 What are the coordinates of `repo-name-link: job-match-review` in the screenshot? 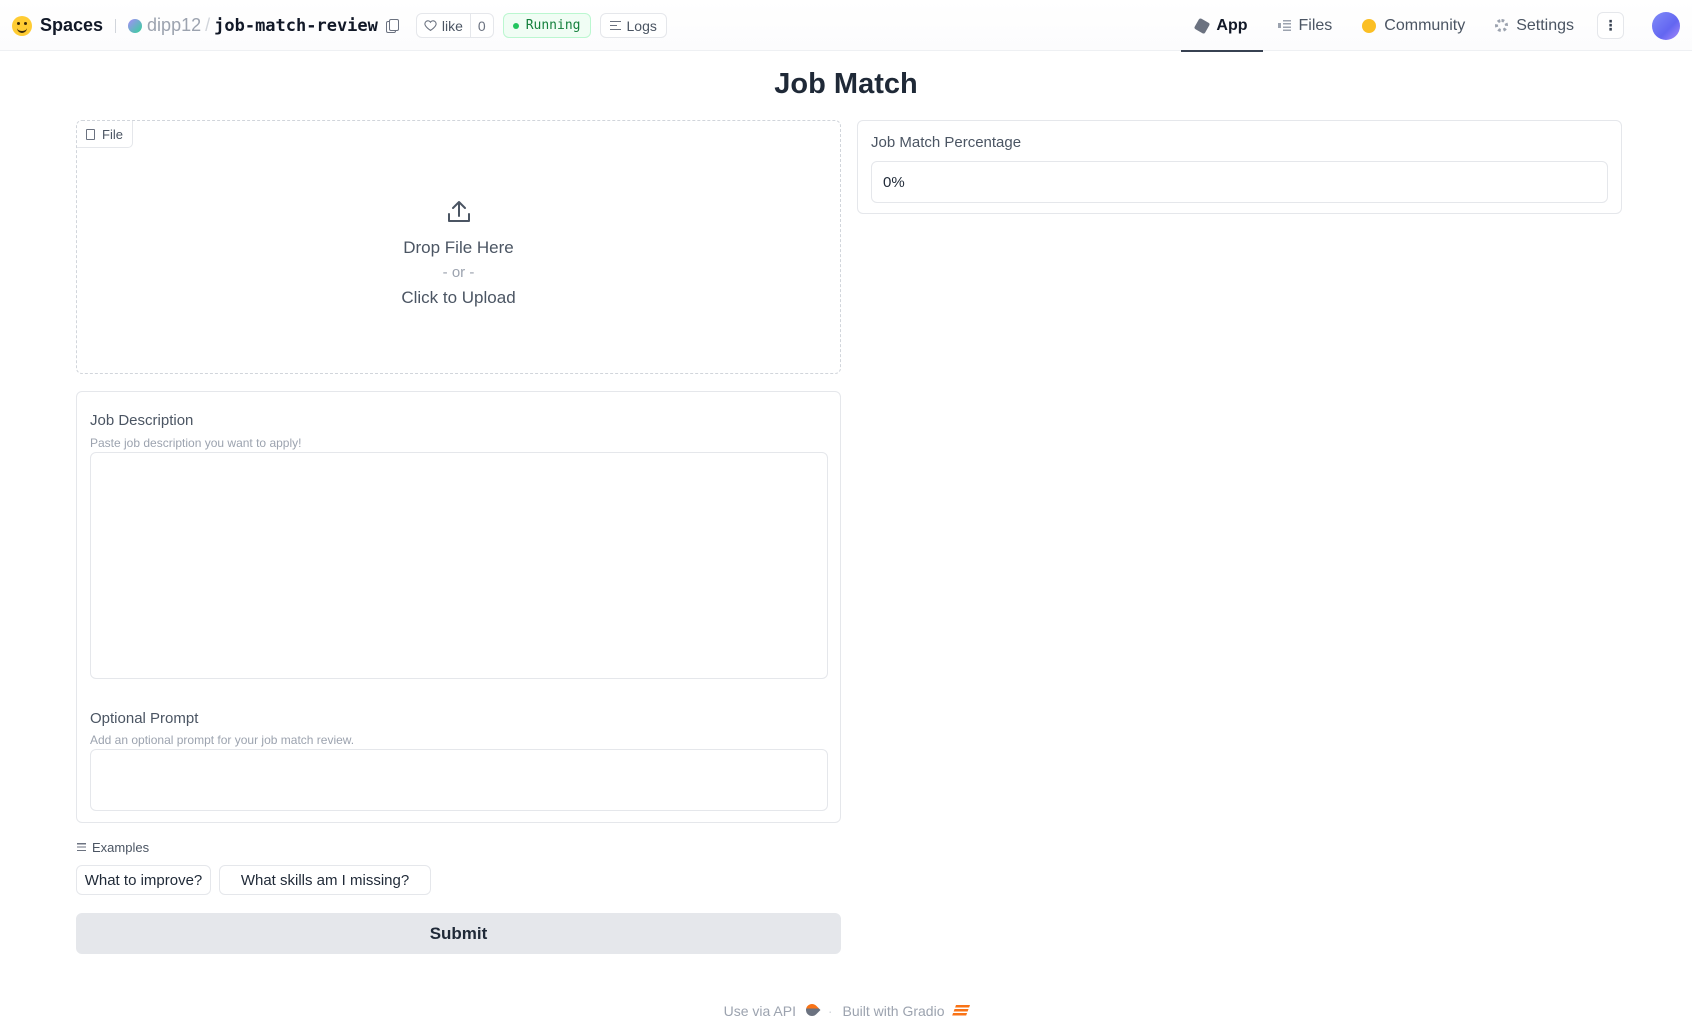 It's located at (296, 26).